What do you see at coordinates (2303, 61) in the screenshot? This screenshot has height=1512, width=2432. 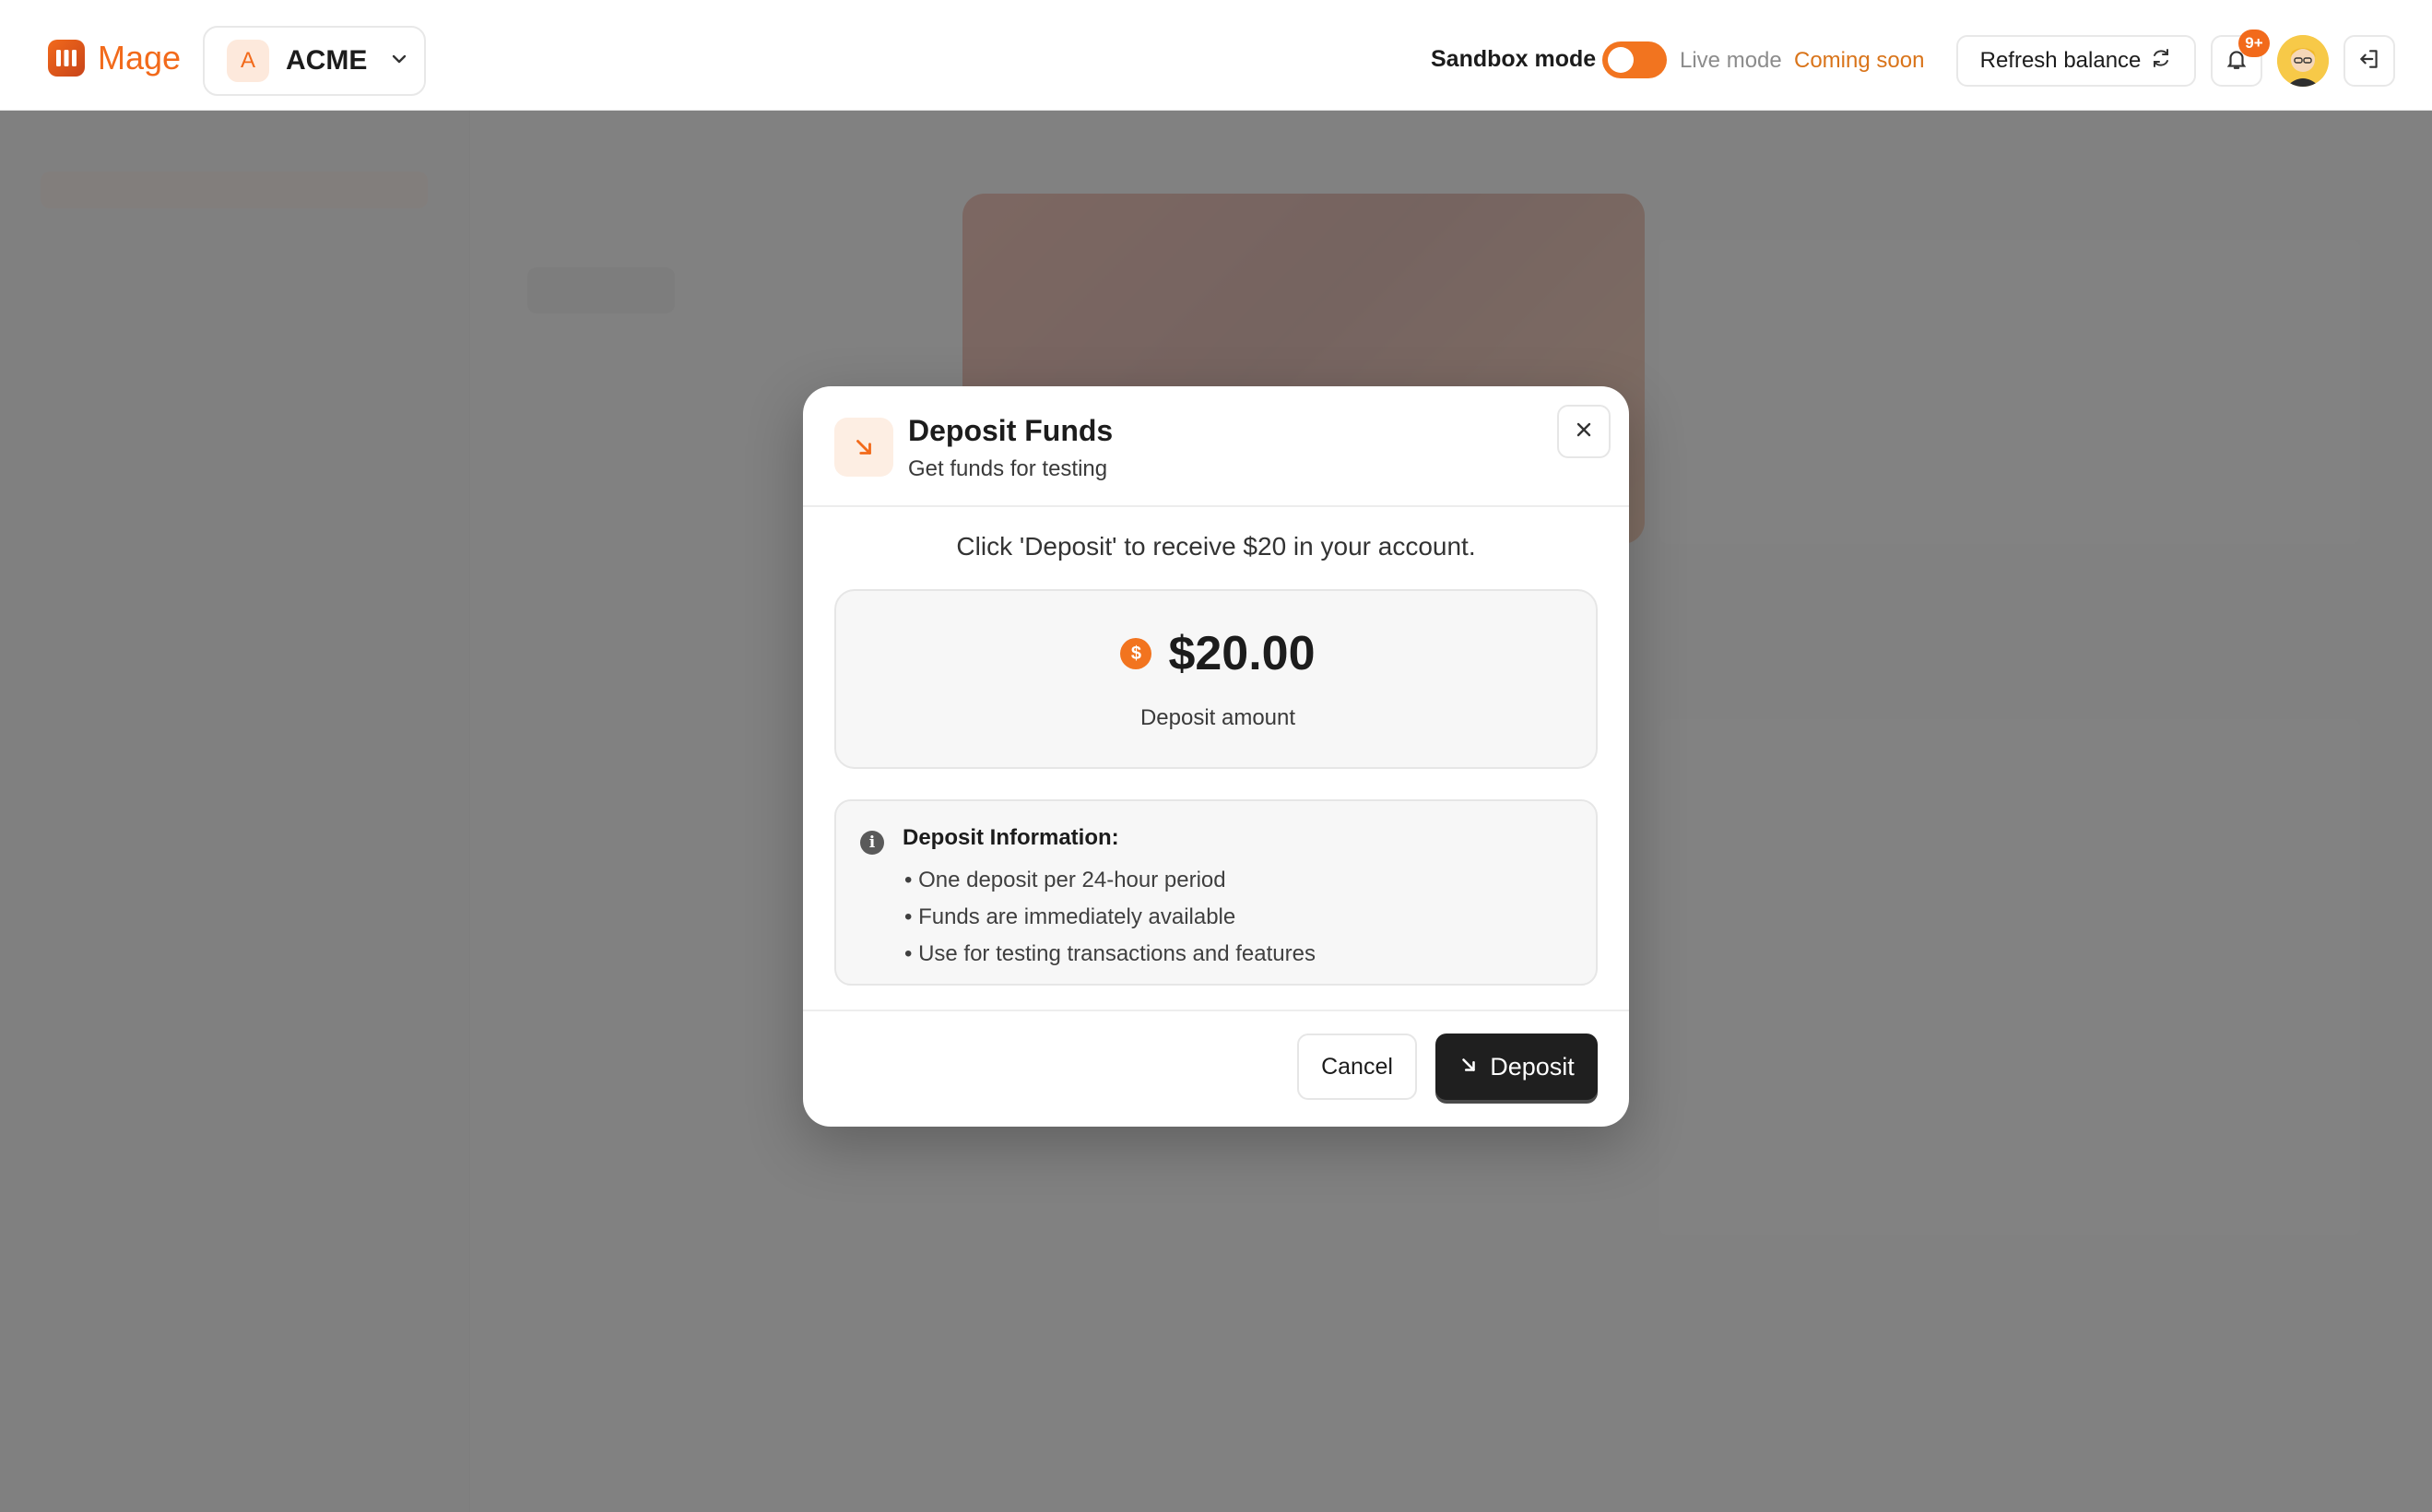 I see `user-avatar` at bounding box center [2303, 61].